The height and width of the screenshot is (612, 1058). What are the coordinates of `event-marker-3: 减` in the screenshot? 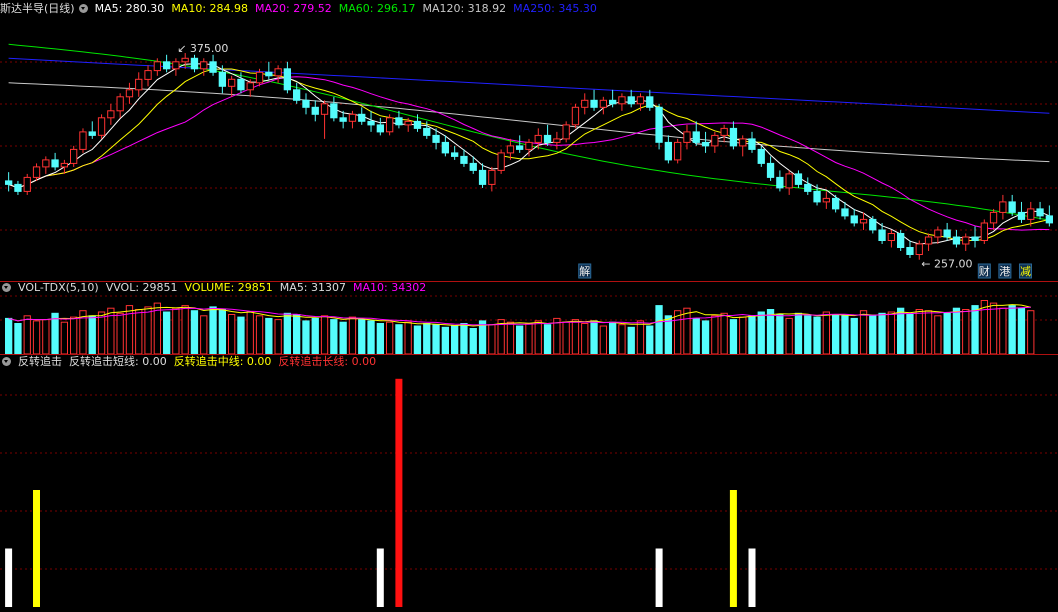 It's located at (1025, 271).